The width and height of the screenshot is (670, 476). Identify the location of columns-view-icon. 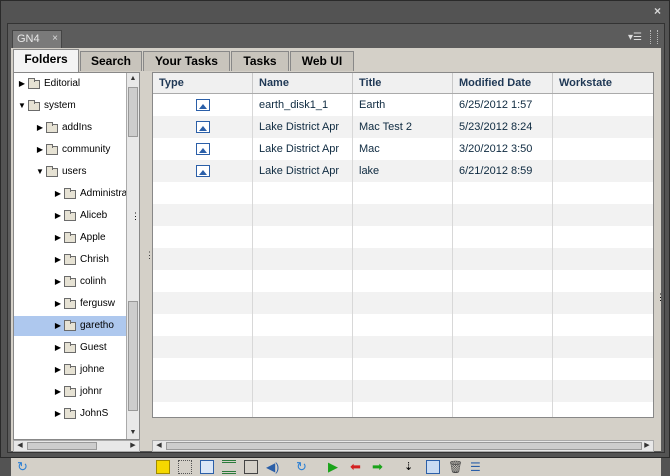
(251, 467).